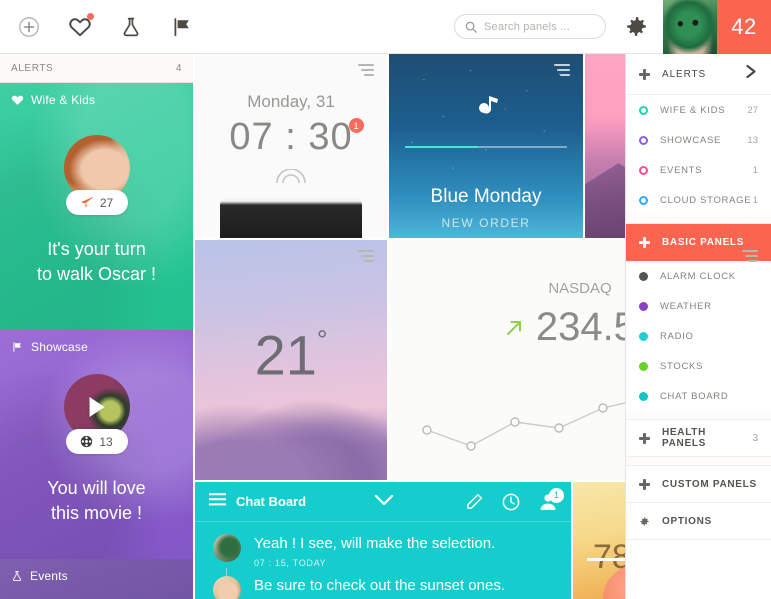 The width and height of the screenshot is (771, 599). I want to click on sidebar-section-alerts: ALERTS, so click(698, 74).